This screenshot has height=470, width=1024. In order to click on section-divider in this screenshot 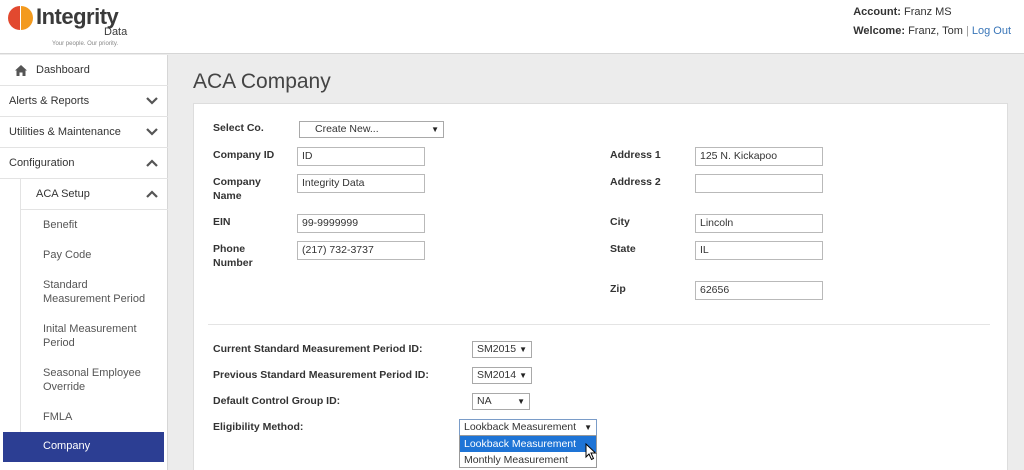, I will do `click(599, 324)`.